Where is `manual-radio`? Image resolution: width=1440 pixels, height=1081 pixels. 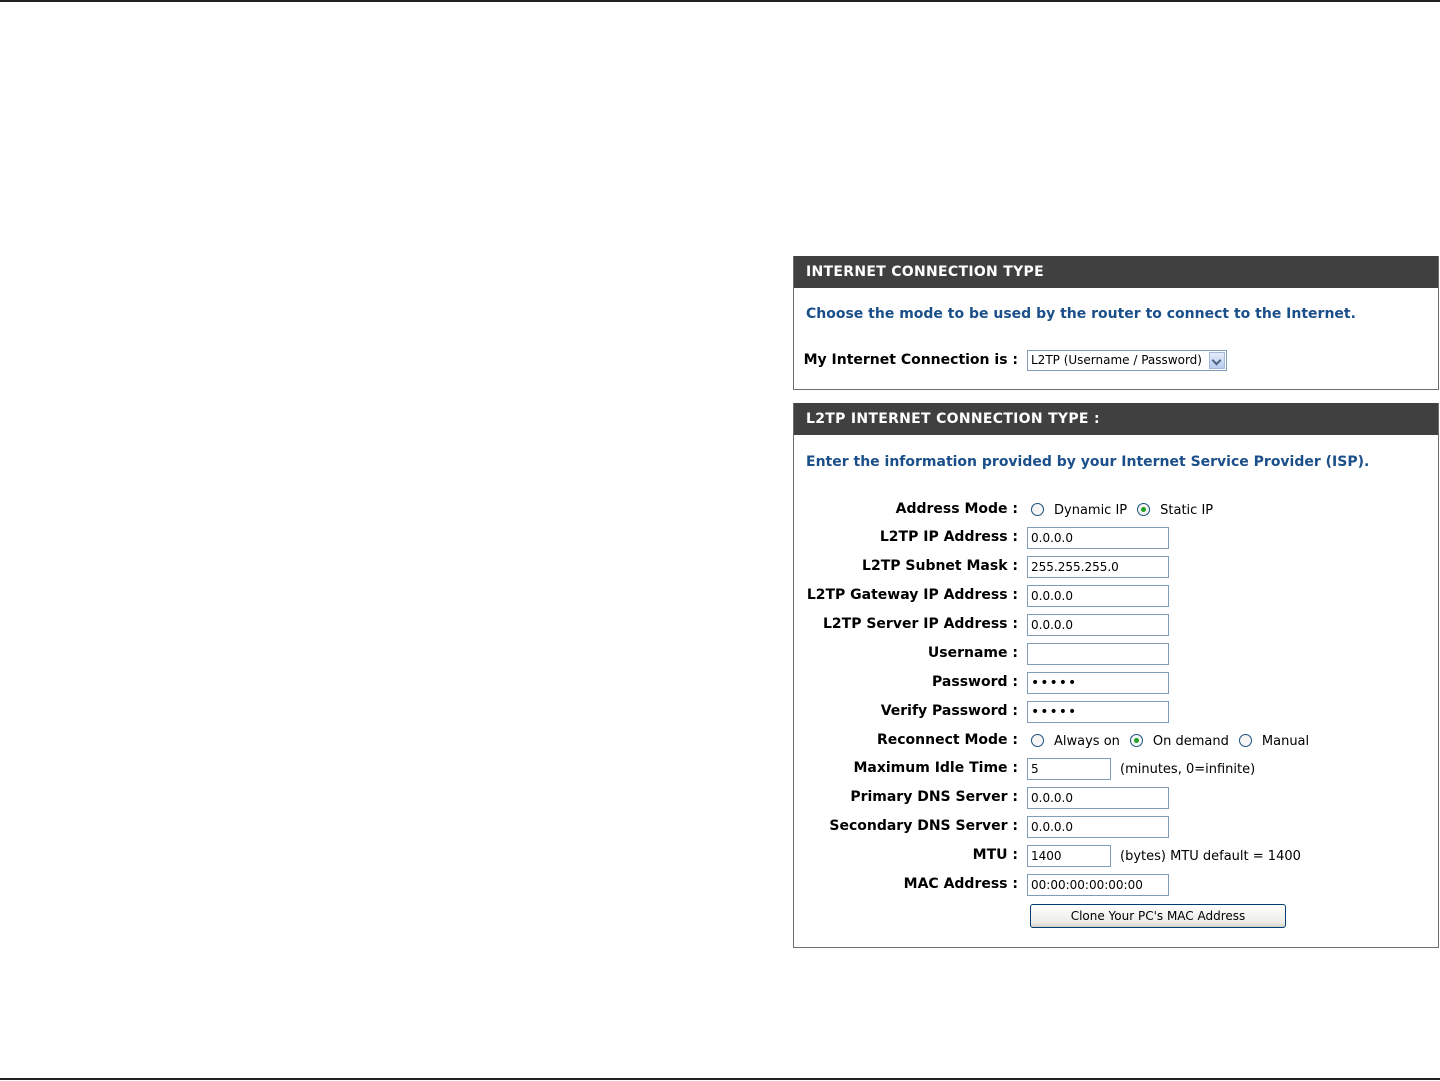 manual-radio is located at coordinates (1245, 740).